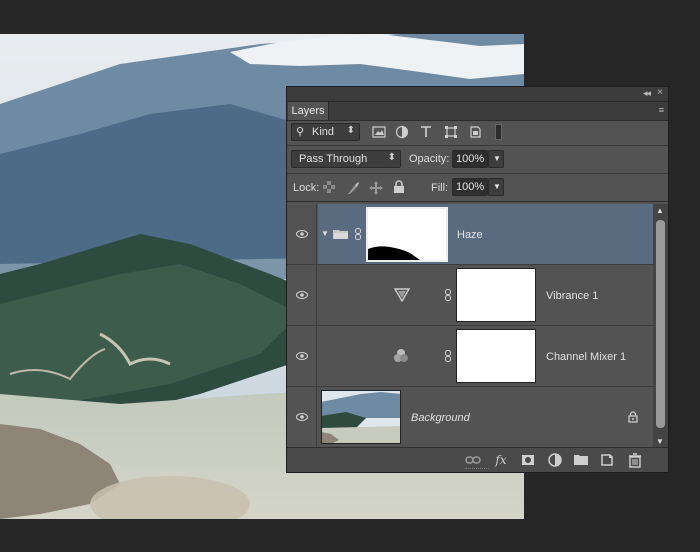 The height and width of the screenshot is (552, 700). I want to click on fill-slider-button: ▼, so click(496, 187).